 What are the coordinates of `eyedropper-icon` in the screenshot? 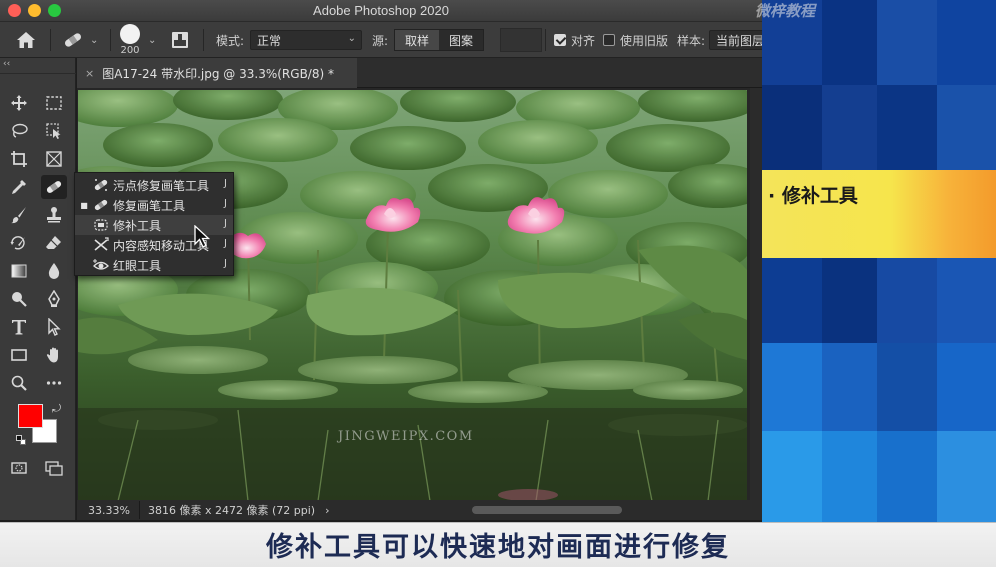 It's located at (19, 187).